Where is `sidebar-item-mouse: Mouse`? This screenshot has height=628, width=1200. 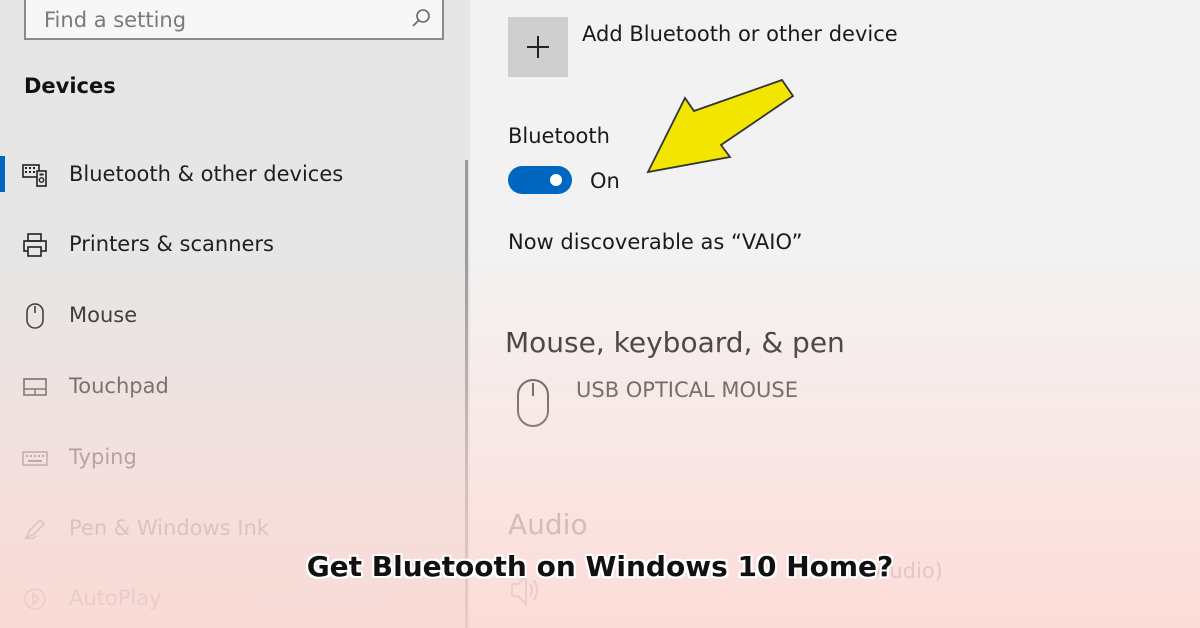
sidebar-item-mouse: Mouse is located at coordinates (230, 316).